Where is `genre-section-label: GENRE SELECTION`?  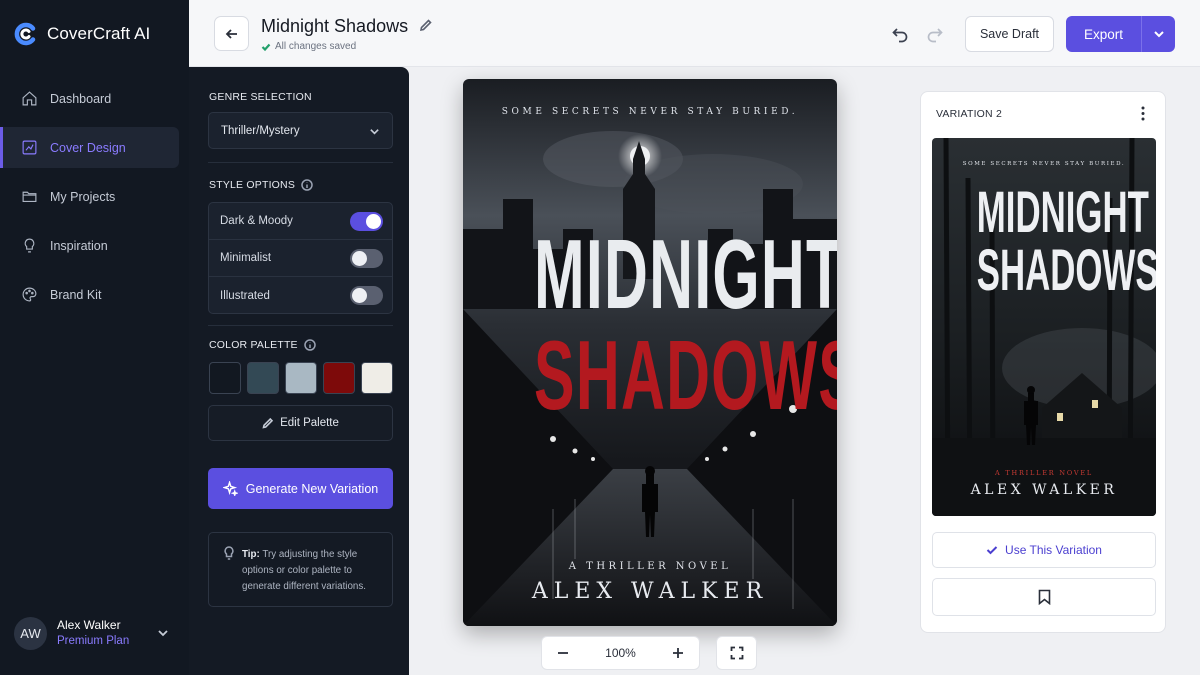
genre-section-label: GENRE SELECTION is located at coordinates (260, 97).